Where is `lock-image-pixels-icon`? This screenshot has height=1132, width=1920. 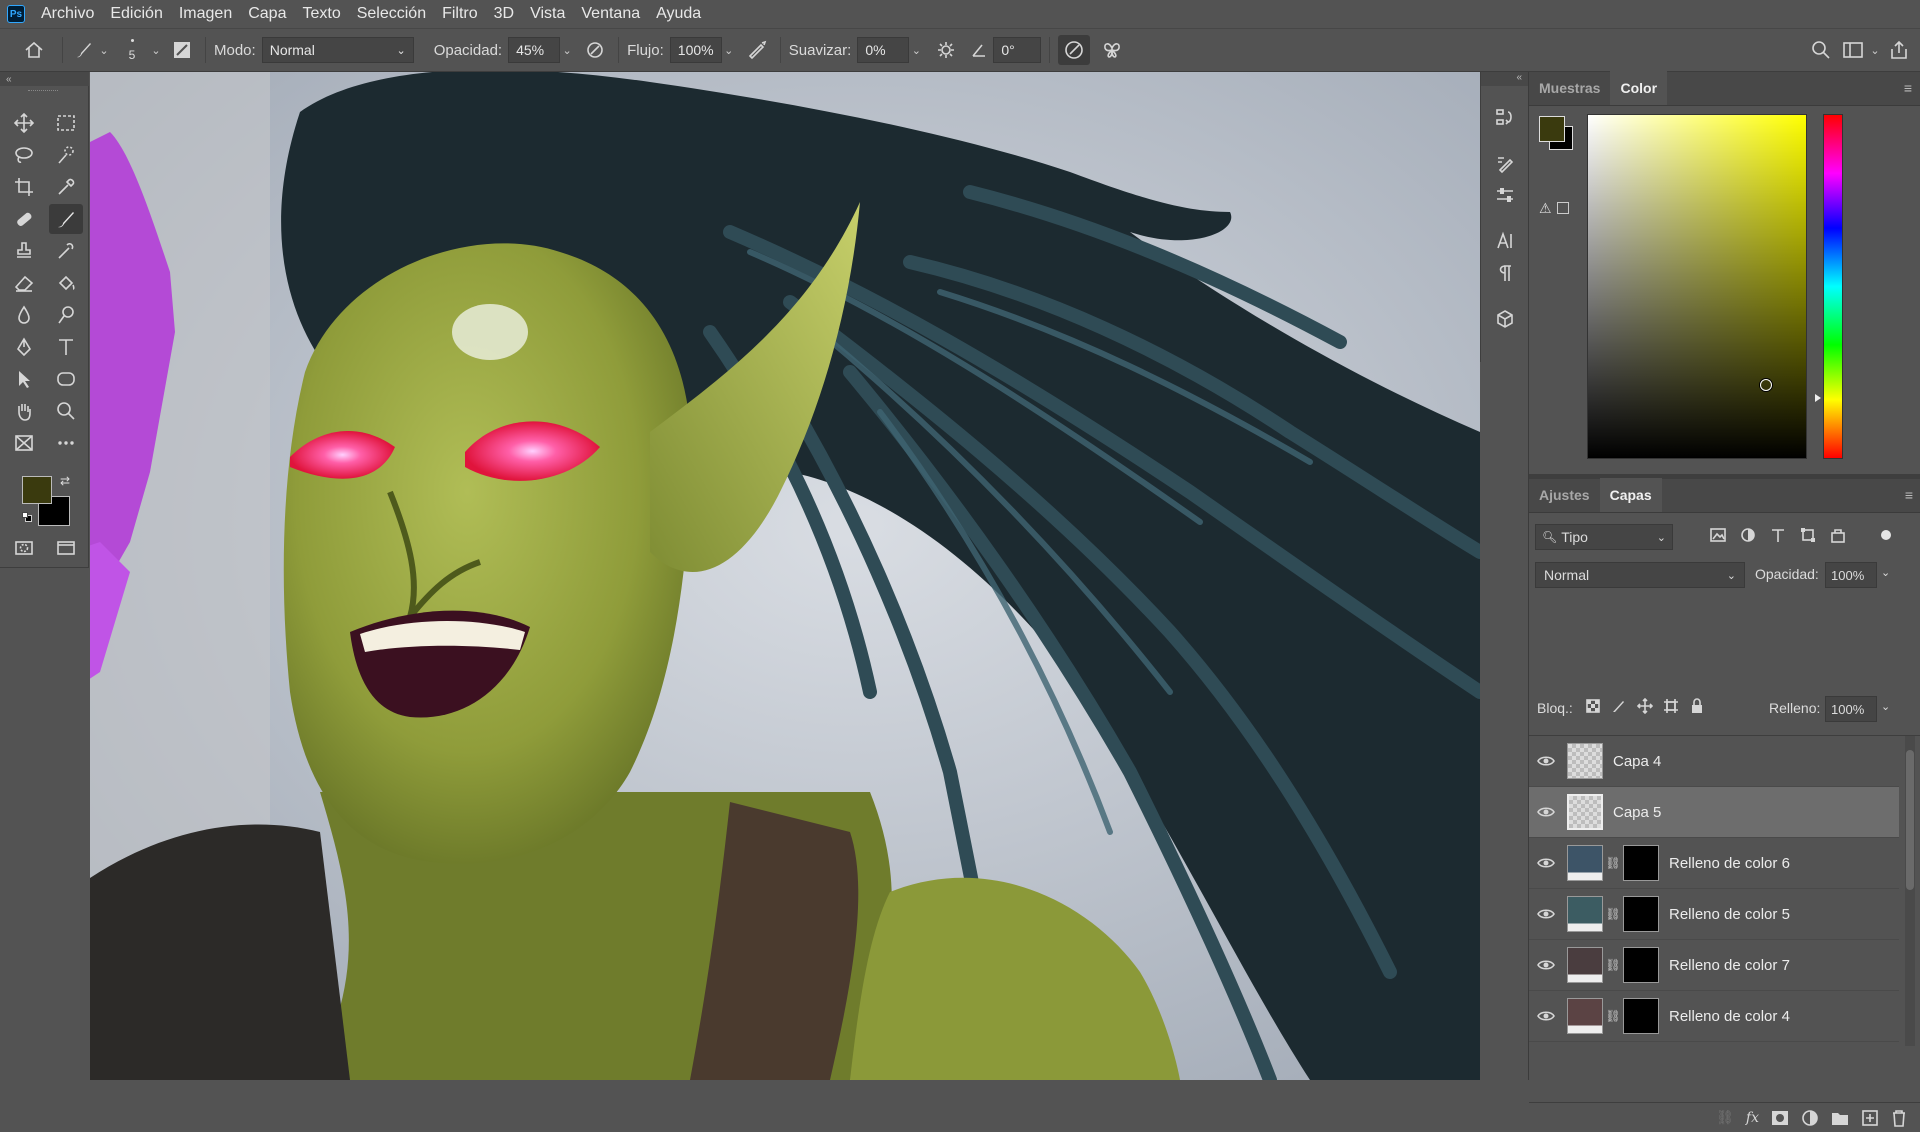 lock-image-pixels-icon is located at coordinates (1619, 706).